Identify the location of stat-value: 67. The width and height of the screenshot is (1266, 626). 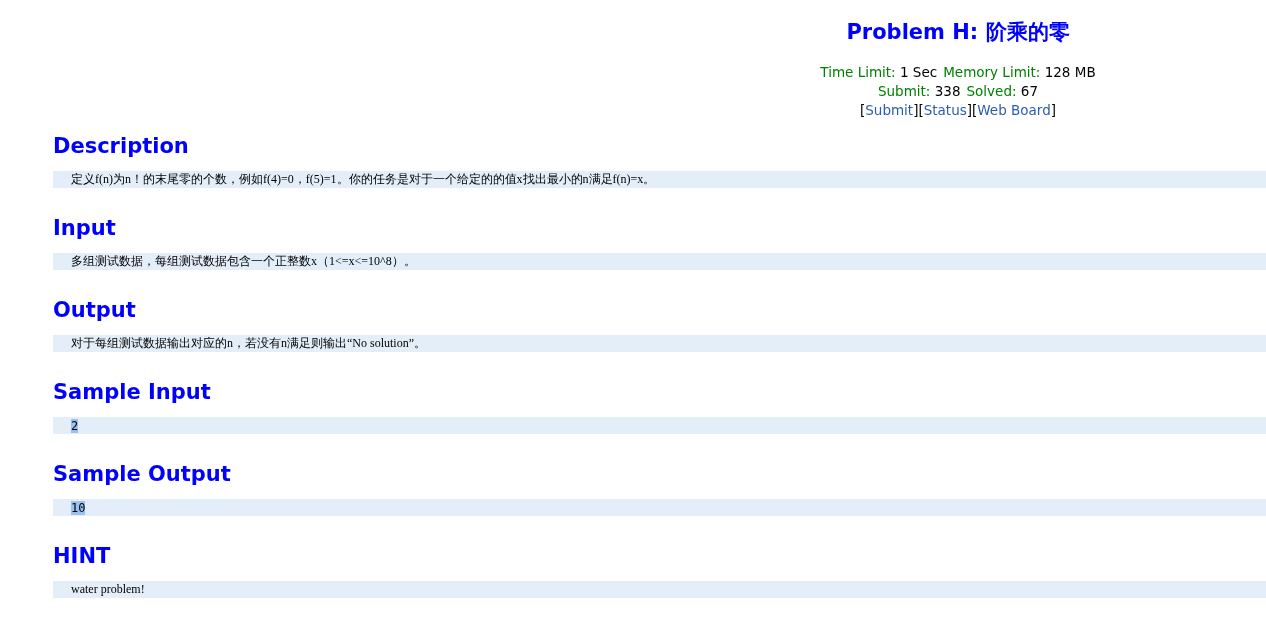
(1029, 91).